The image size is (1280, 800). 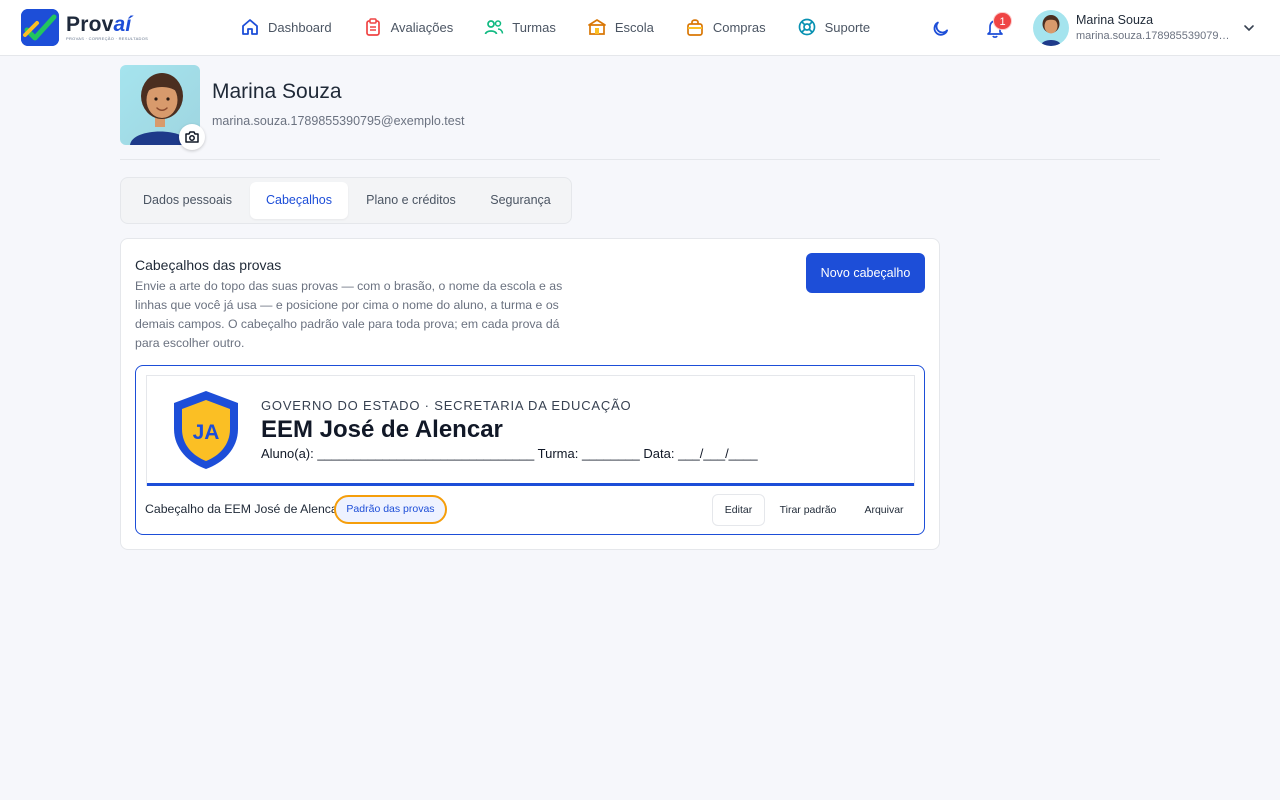 I want to click on logo-checkmark-icon, so click(x=40, y=27).